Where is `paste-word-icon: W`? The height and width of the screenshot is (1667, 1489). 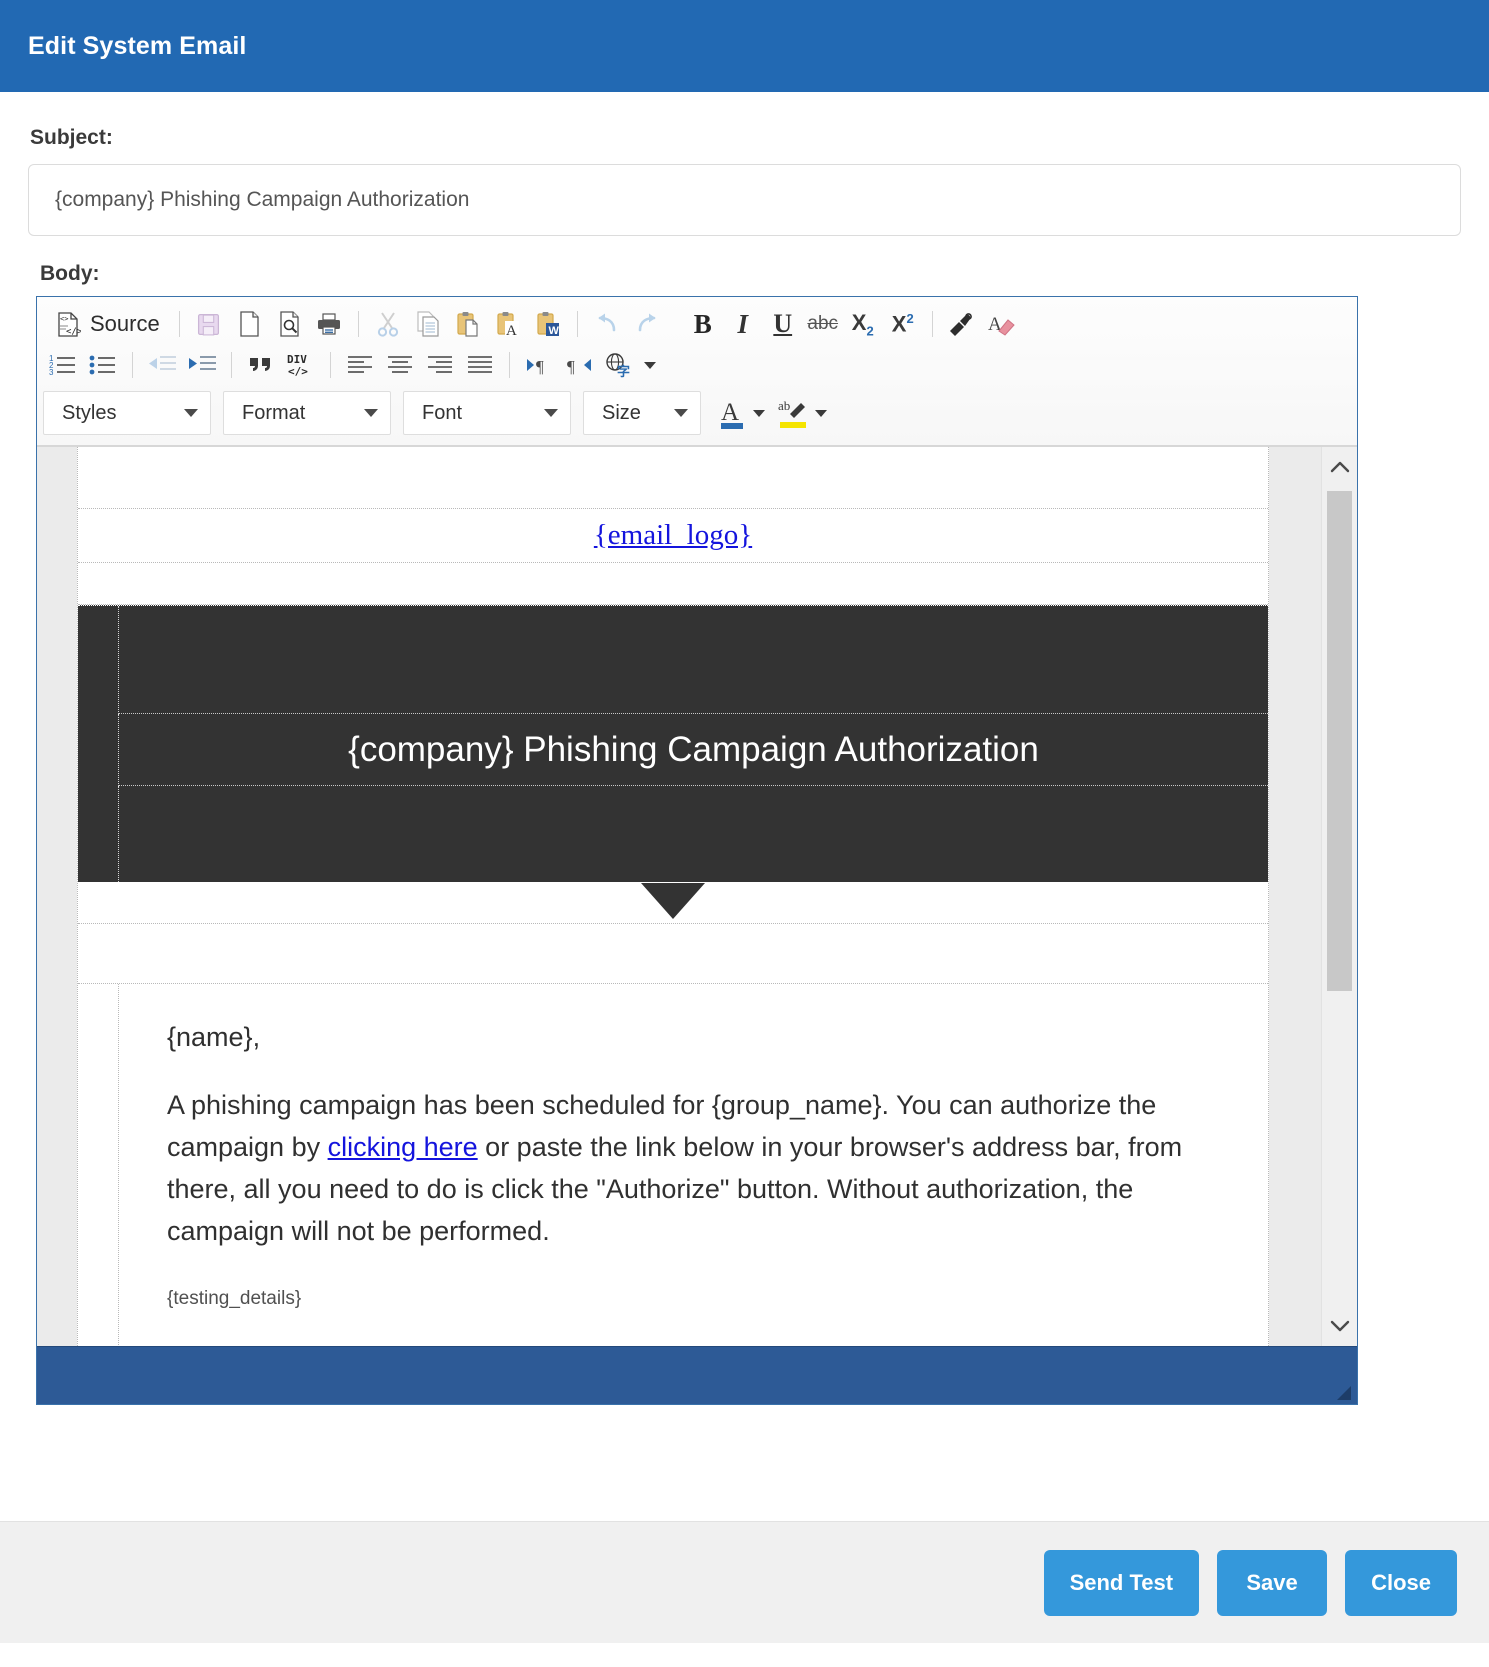
paste-word-icon: W is located at coordinates (548, 324).